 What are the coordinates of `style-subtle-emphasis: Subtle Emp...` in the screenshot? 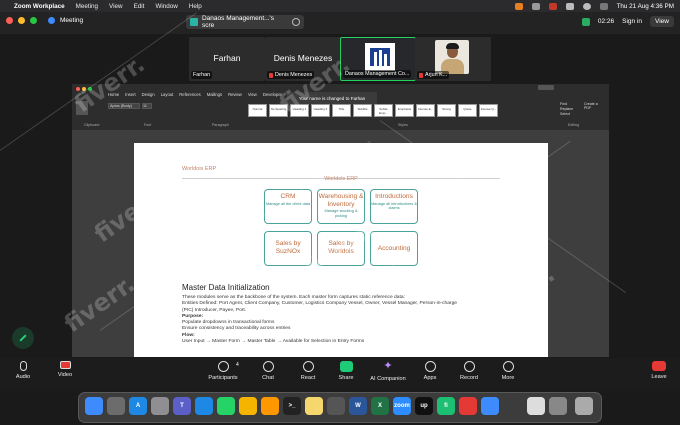 It's located at (383, 110).